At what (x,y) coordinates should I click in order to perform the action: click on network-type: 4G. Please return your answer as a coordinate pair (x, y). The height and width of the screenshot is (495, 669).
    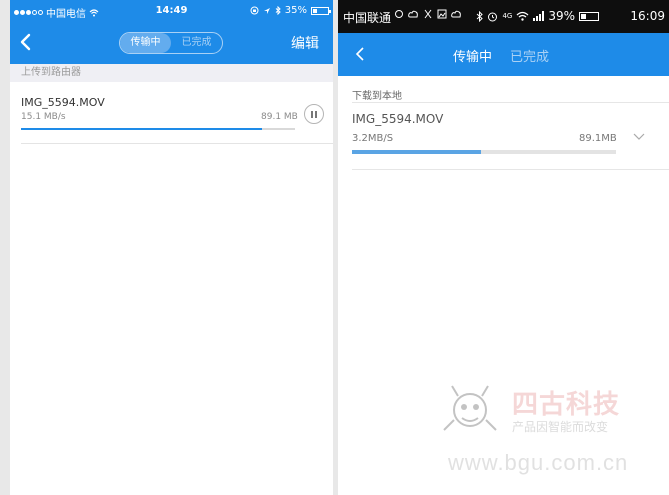
    Looking at the image, I should click on (507, 16).